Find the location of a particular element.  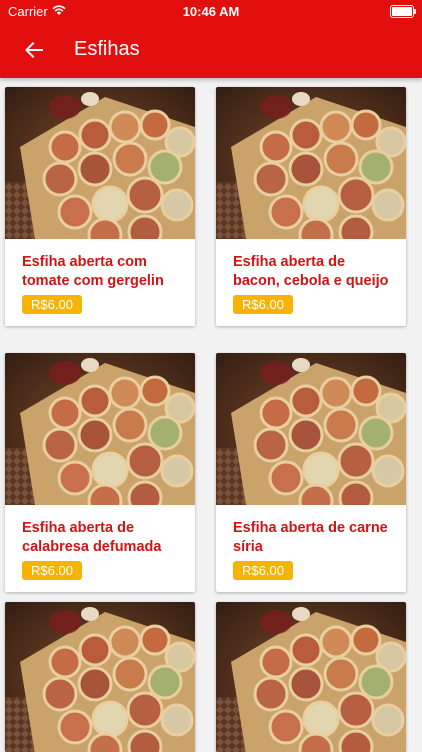

back-button is located at coordinates (34, 50).